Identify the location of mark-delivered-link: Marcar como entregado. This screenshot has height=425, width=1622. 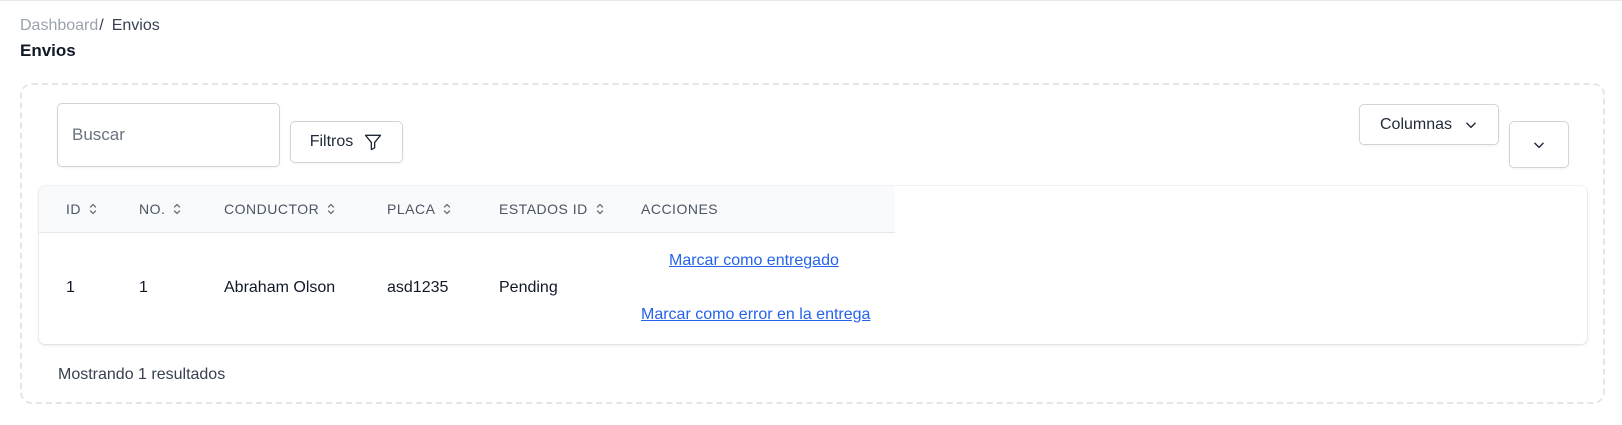
(754, 261).